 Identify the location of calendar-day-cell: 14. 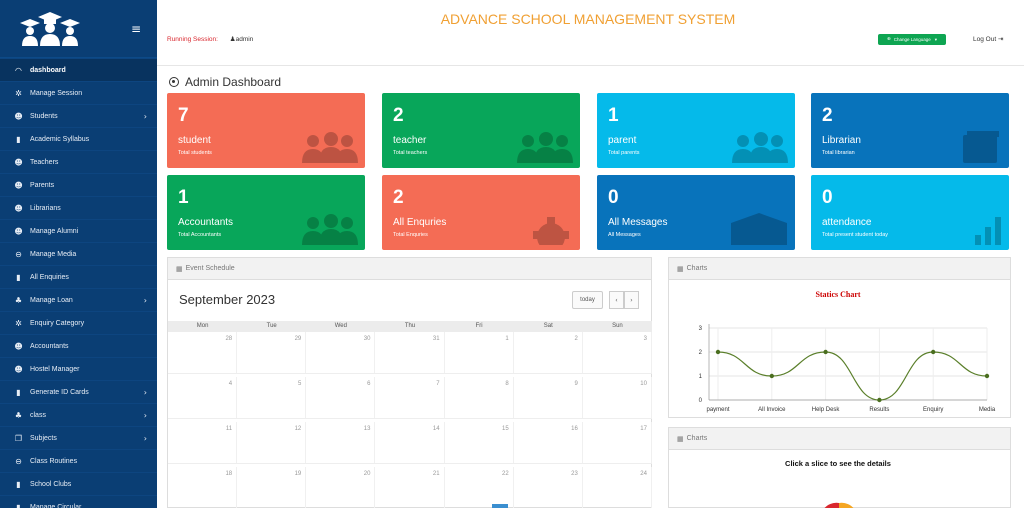
(410, 442).